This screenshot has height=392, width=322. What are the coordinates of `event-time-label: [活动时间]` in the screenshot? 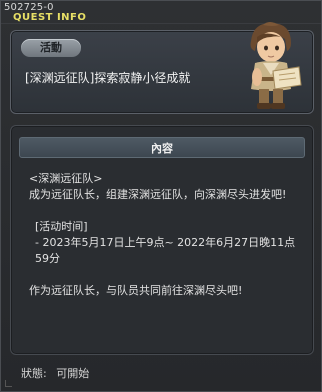 It's located at (61, 226).